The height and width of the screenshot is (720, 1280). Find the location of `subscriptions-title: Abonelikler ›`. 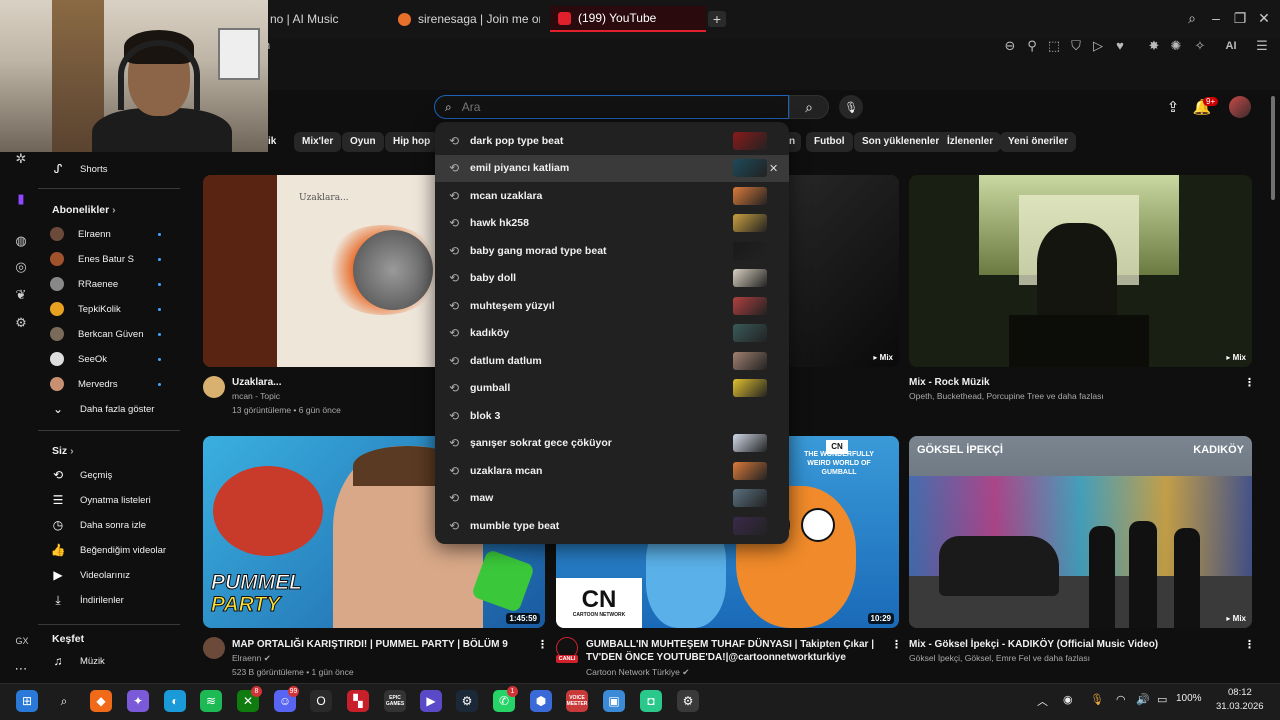

subscriptions-title: Abonelikler › is located at coordinates (84, 210).